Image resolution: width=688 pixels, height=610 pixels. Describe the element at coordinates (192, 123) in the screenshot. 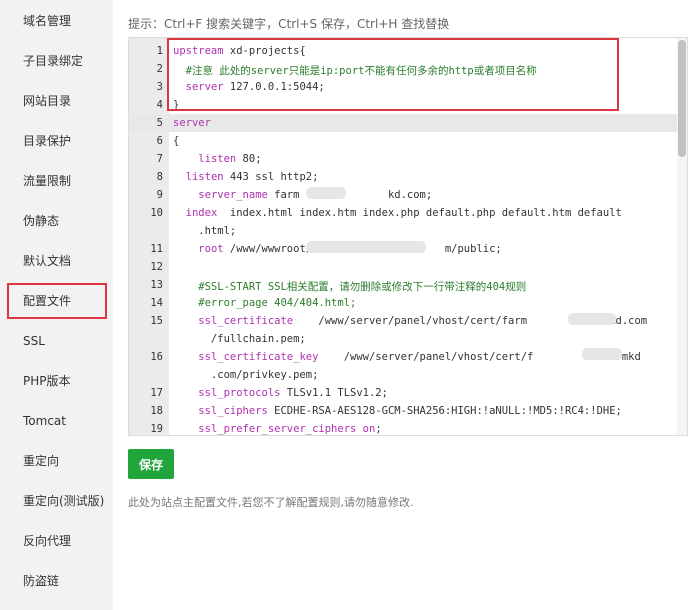

I see `code-text: server` at that location.